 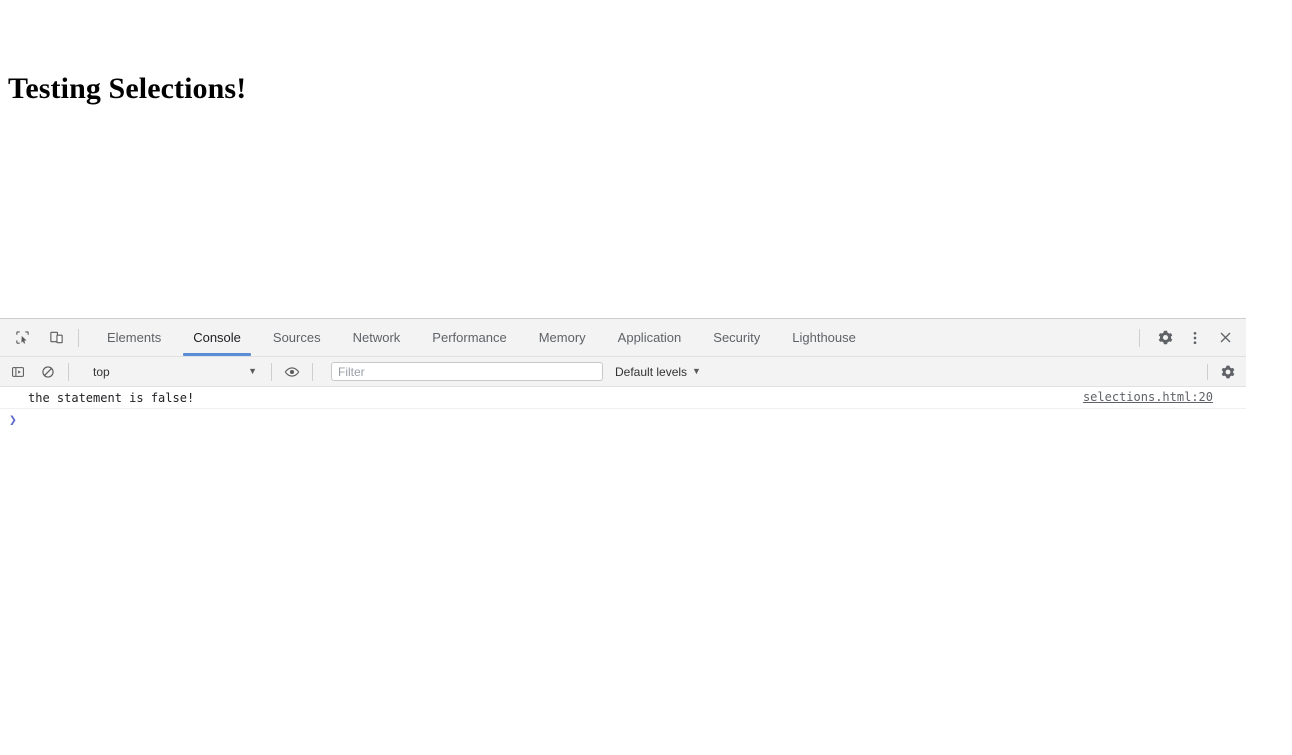 I want to click on console-prompt-input, so click(x=634, y=420).